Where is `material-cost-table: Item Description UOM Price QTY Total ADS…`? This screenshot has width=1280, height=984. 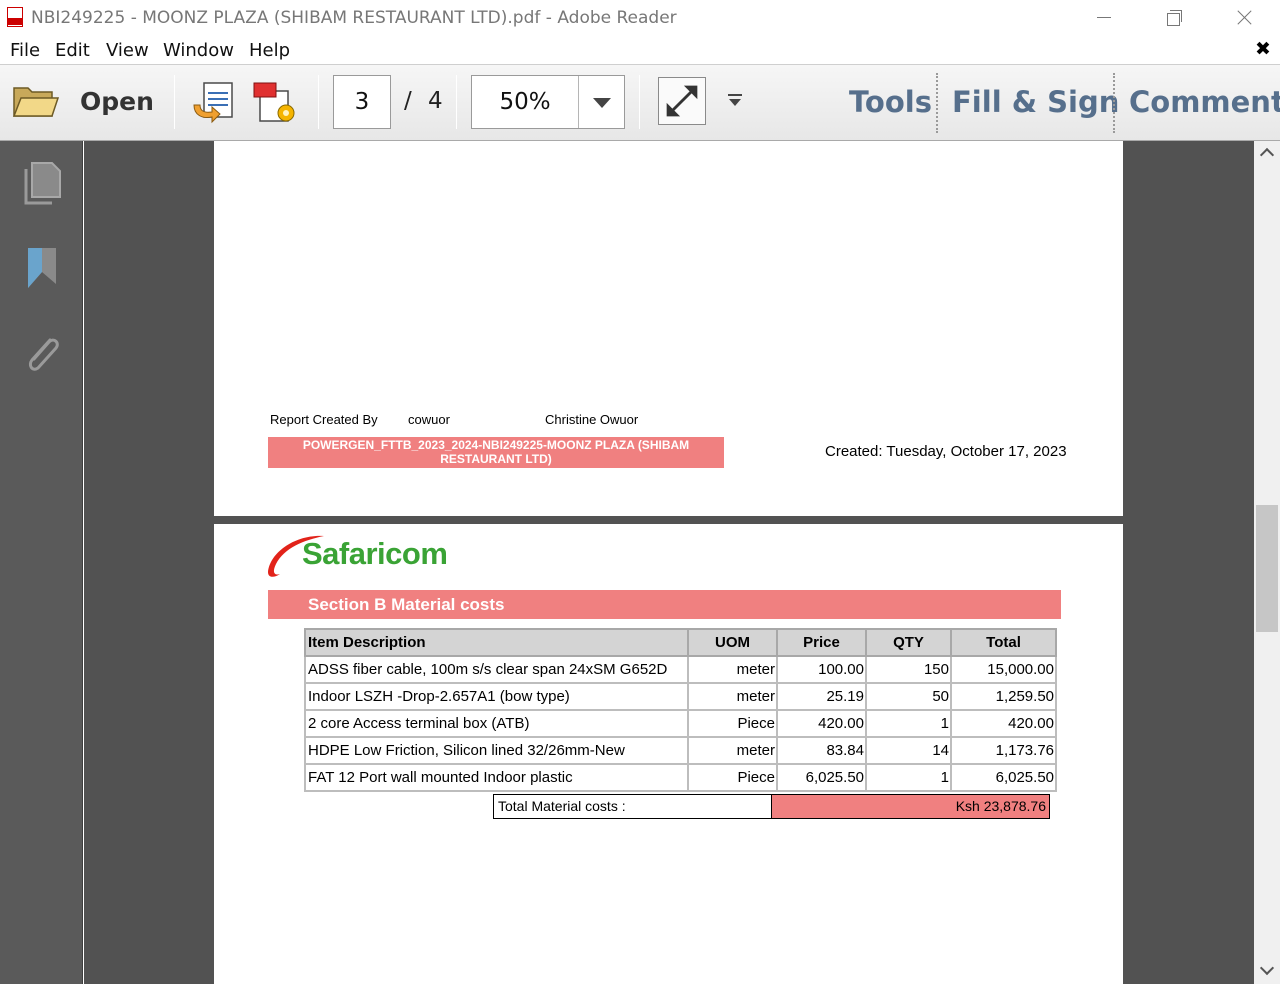
material-cost-table: Item Description UOM Price QTY Total ADS… is located at coordinates (680, 710).